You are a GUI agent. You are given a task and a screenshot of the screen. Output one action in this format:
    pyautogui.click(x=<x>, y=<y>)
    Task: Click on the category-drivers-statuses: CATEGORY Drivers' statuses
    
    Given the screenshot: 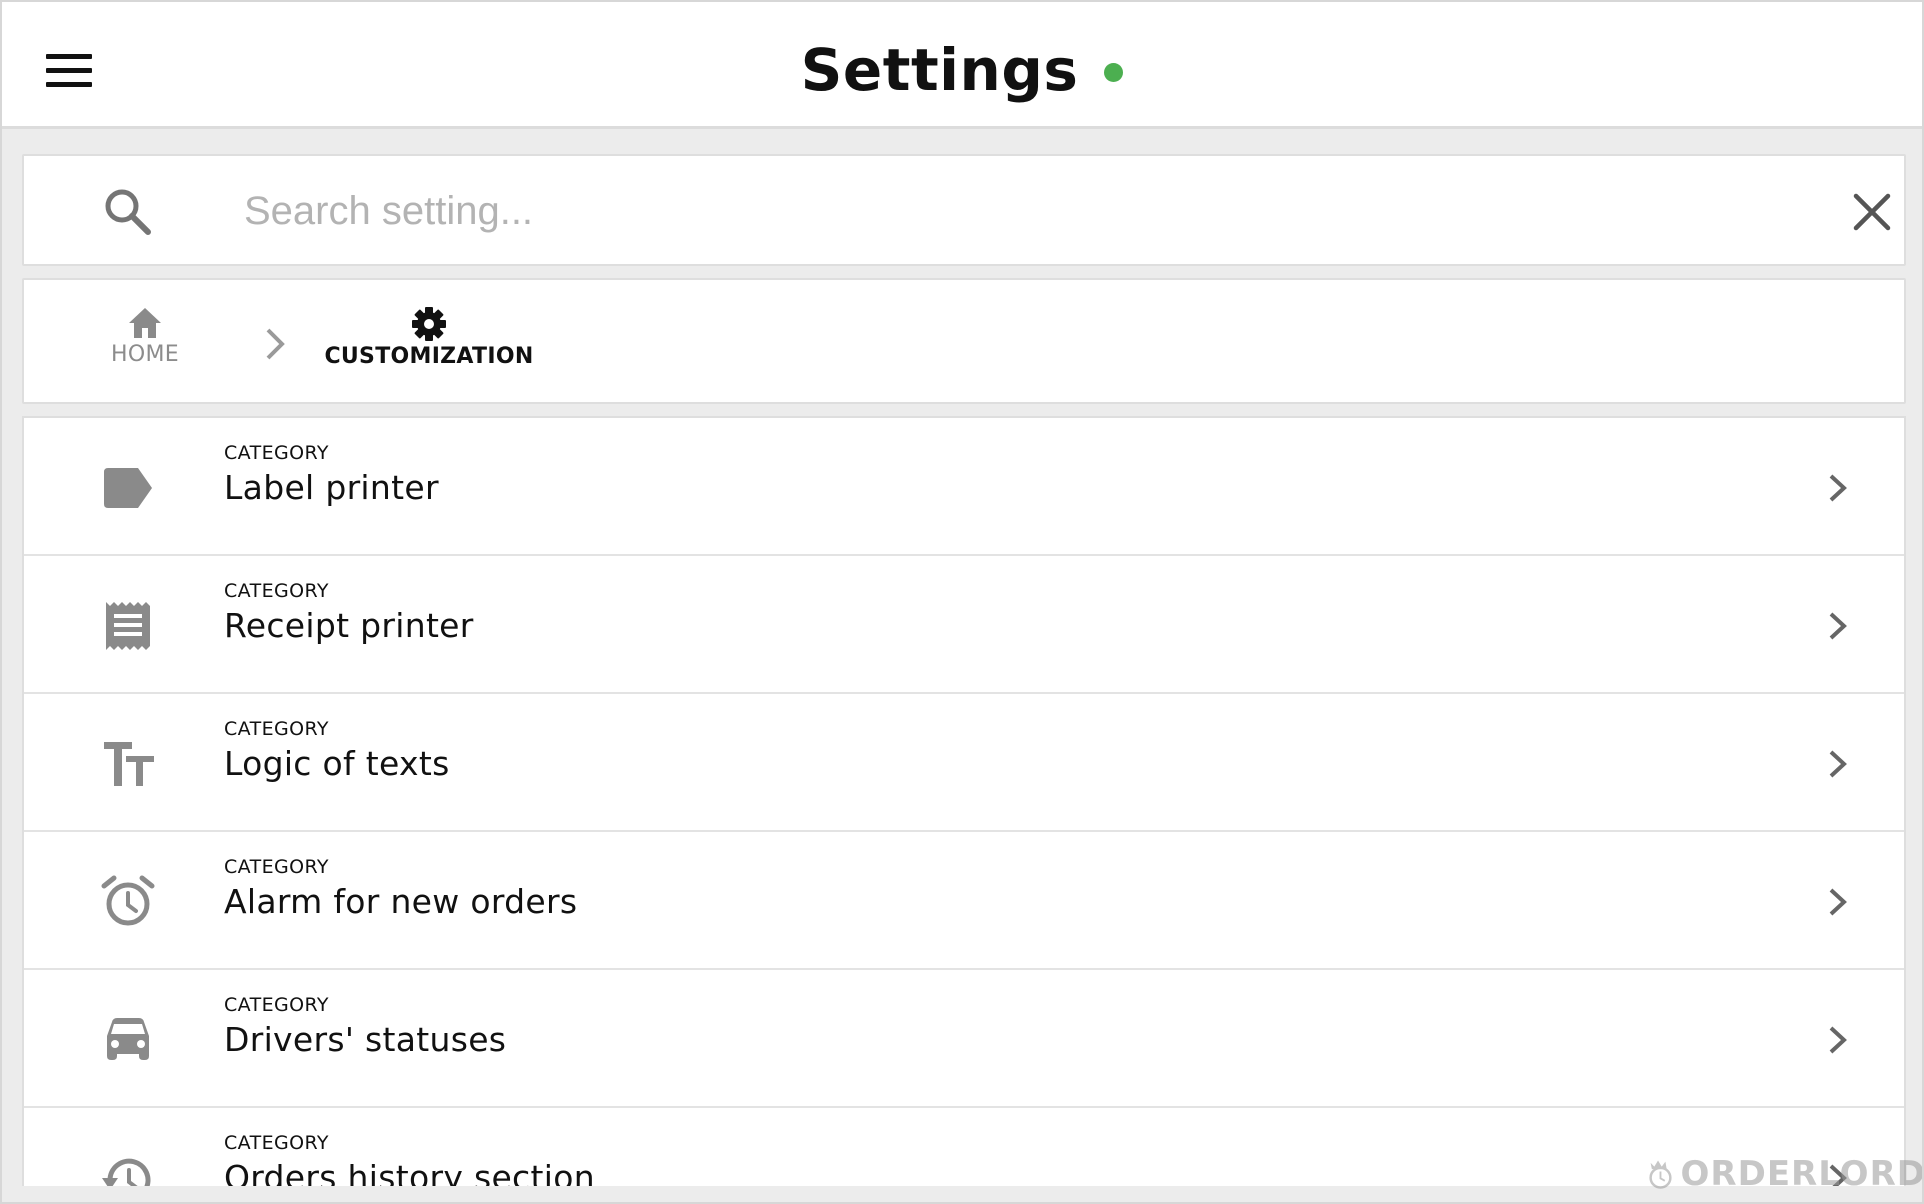 What is the action you would take?
    pyautogui.click(x=964, y=1039)
    